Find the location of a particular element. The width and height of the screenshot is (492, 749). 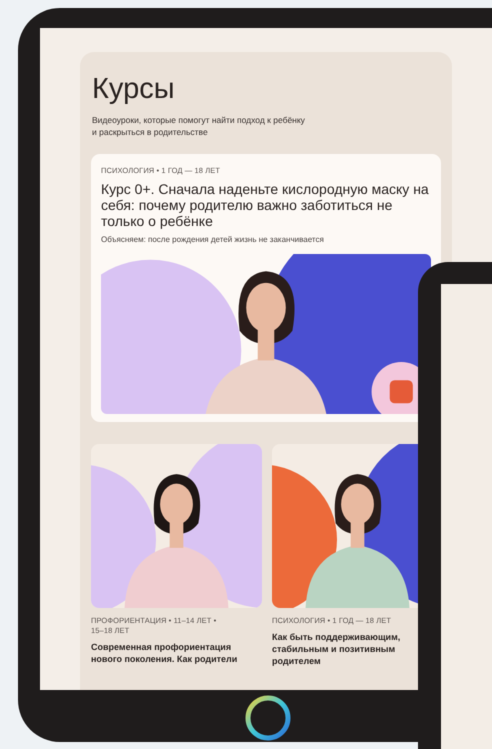

home-button is located at coordinates (268, 718).